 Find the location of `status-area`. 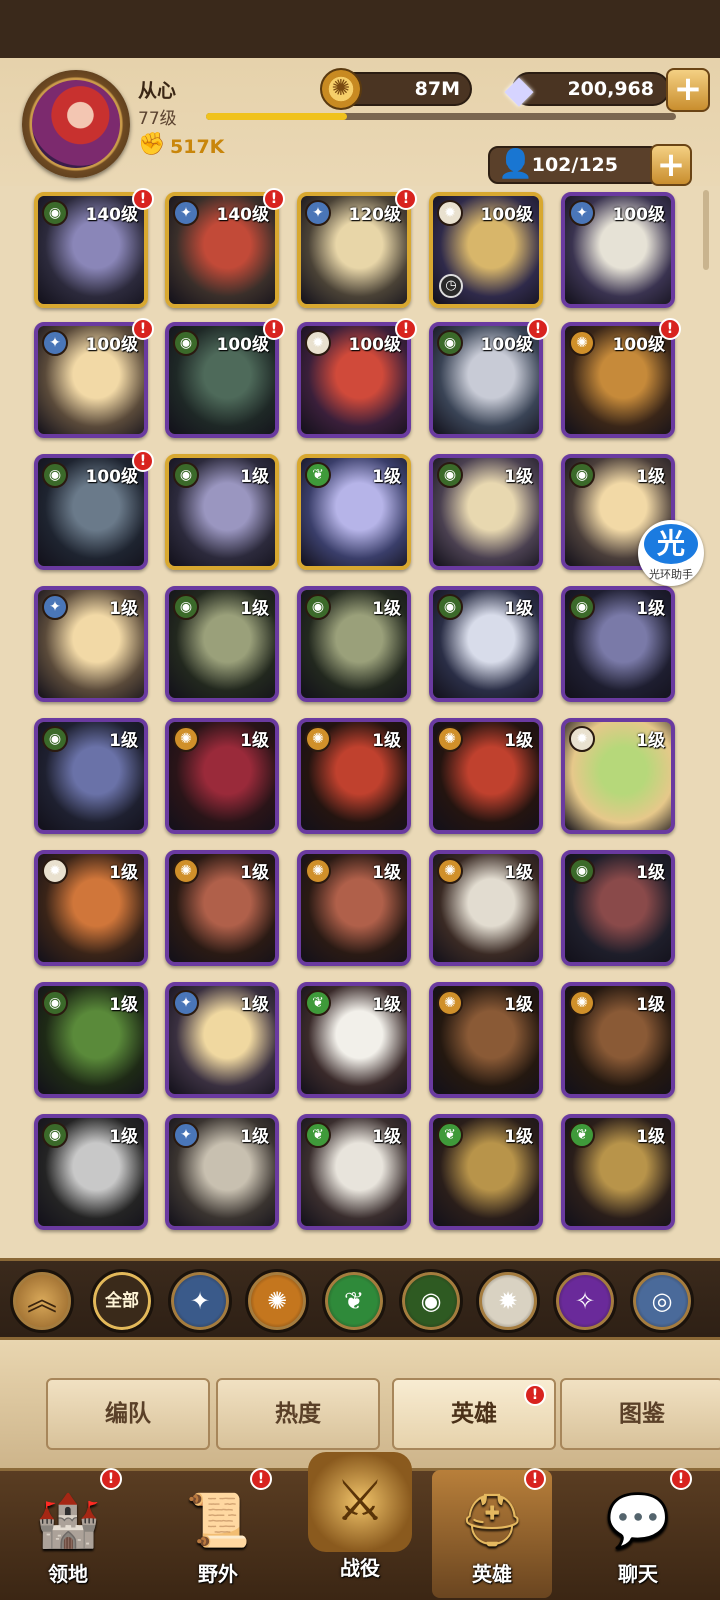

status-area is located at coordinates (360, 29).